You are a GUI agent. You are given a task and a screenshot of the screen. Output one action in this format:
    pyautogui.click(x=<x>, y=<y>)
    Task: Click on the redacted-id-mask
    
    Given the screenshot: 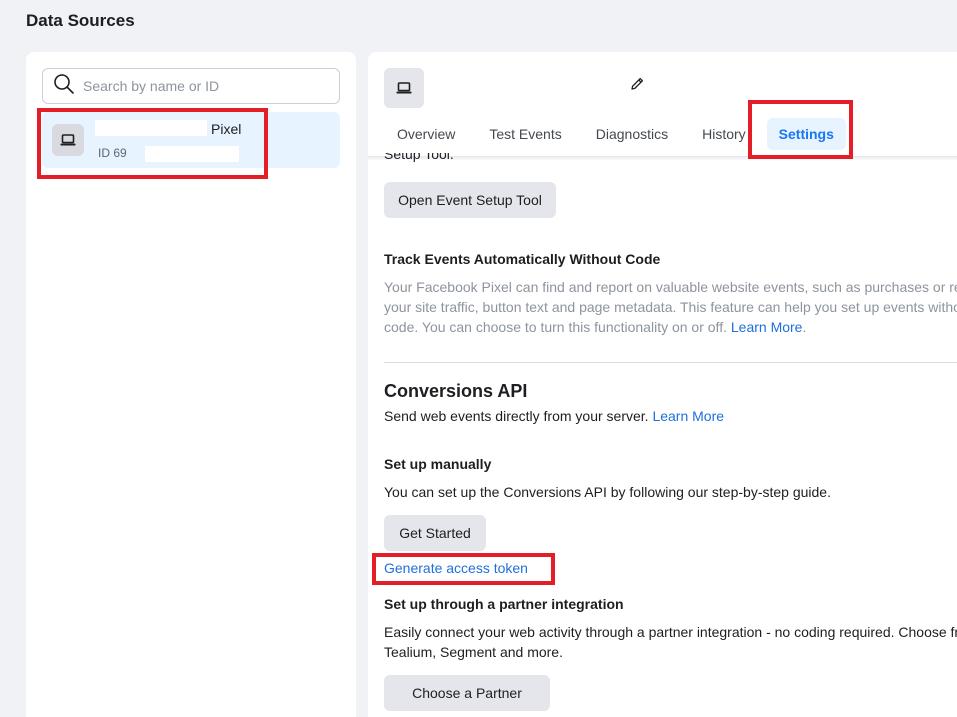 What is the action you would take?
    pyautogui.click(x=192, y=154)
    